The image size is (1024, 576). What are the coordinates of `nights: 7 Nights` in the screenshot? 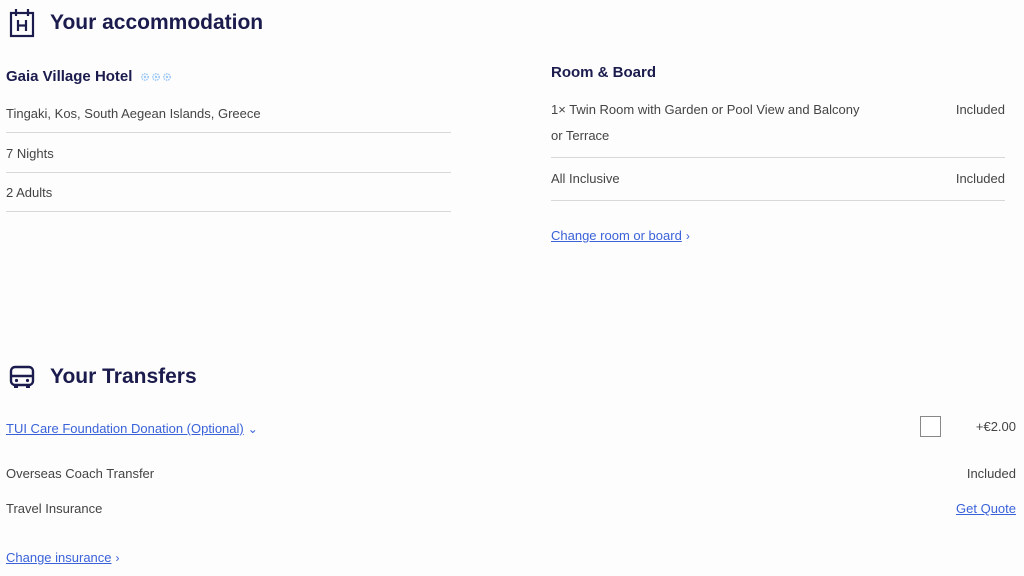 It's located at (30, 153).